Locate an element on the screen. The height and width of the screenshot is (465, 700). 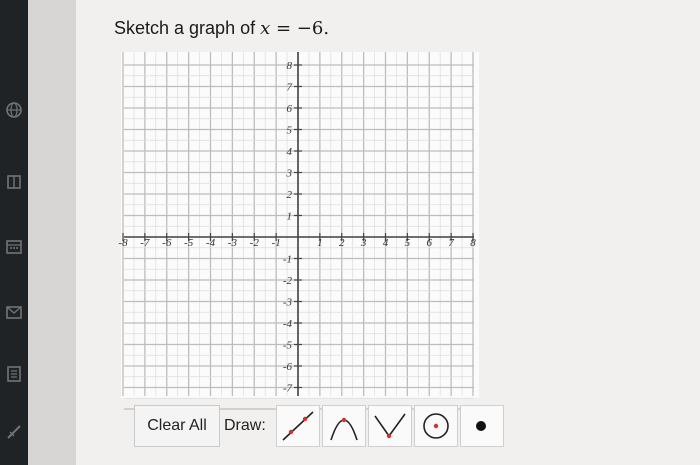
line-tool-button is located at coordinates (298, 426).